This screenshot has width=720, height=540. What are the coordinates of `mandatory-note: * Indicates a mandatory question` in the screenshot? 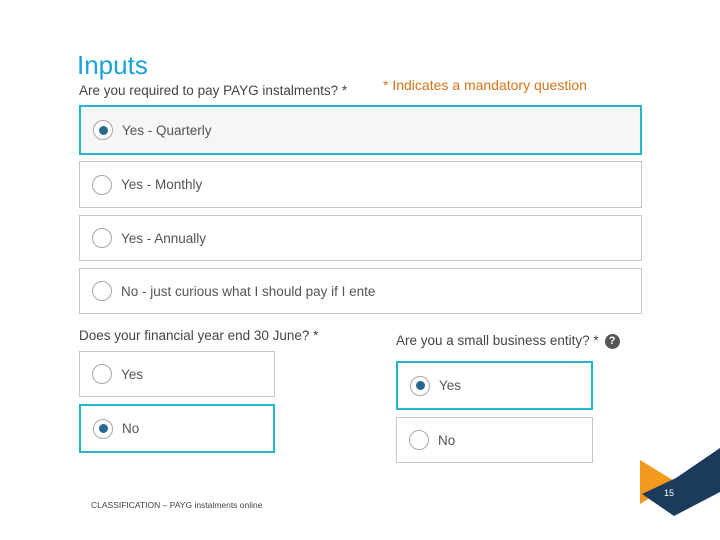 It's located at (485, 85).